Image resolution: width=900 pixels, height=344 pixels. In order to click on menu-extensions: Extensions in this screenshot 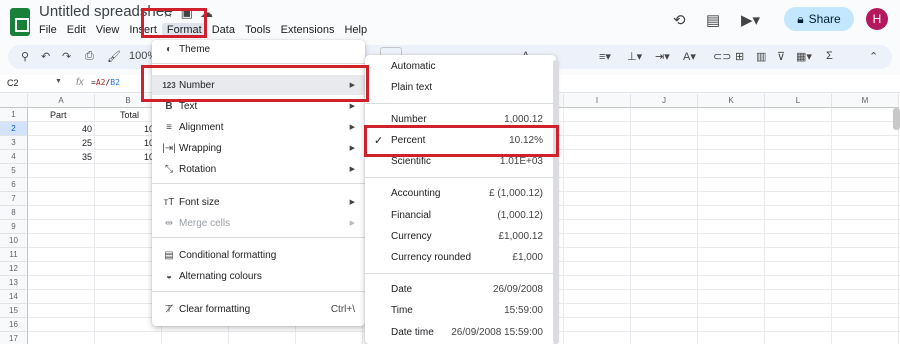, I will do `click(308, 30)`.